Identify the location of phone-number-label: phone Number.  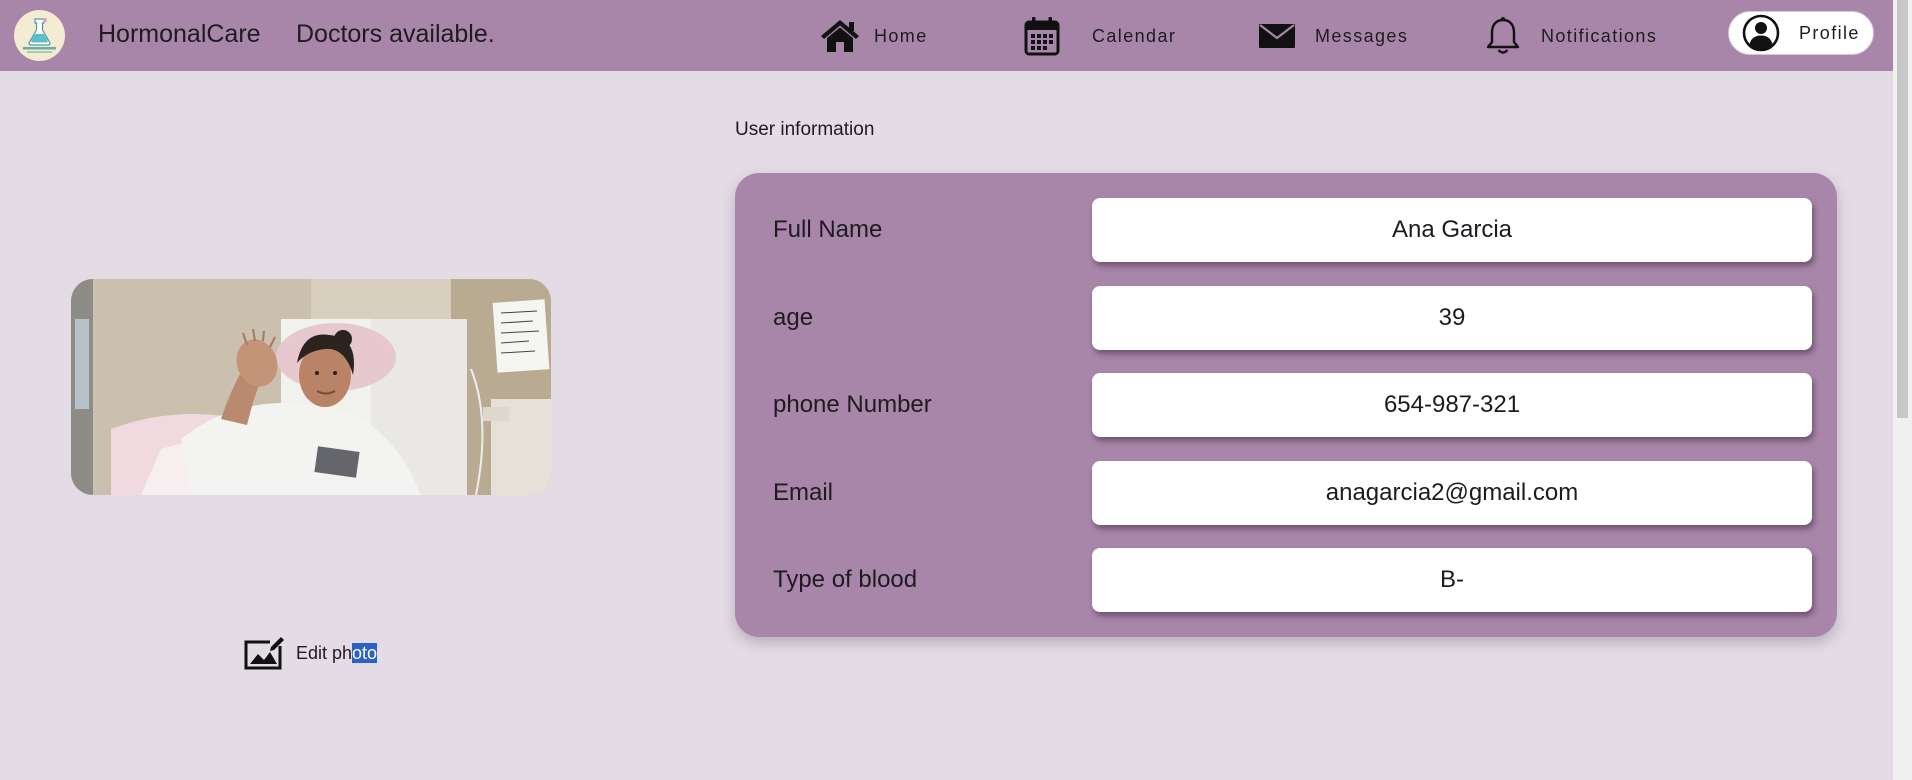
(852, 404).